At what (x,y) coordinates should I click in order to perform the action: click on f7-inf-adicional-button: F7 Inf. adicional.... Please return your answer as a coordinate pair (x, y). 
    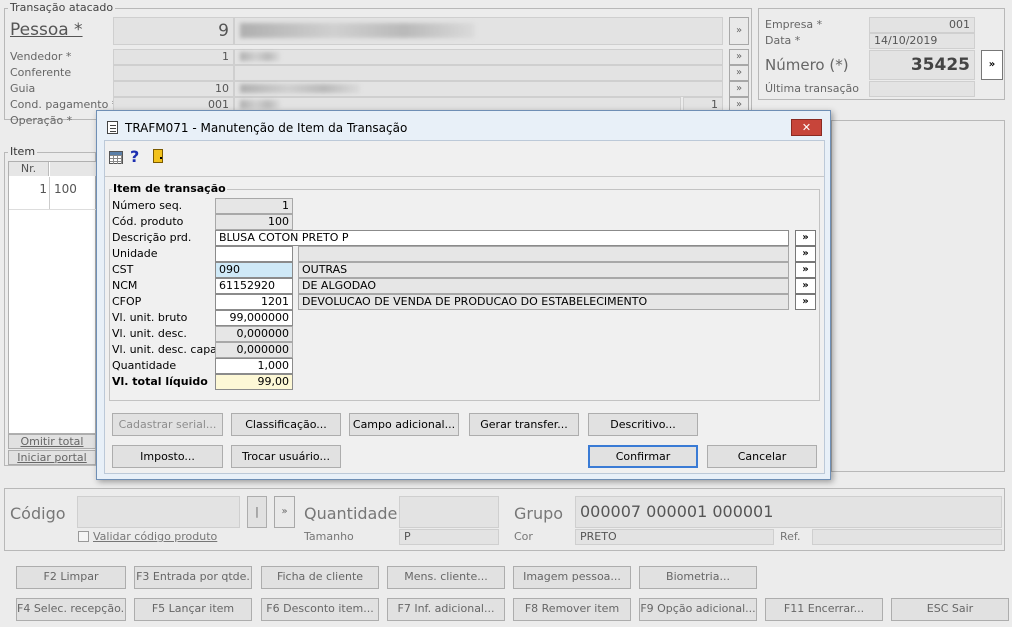
    Looking at the image, I should click on (446, 609).